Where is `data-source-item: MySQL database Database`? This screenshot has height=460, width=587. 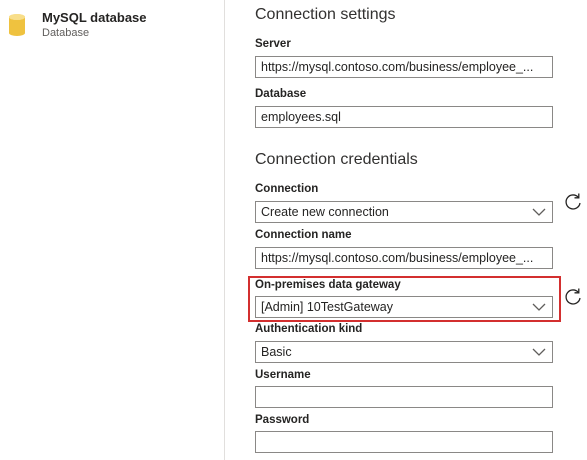 data-source-item: MySQL database Database is located at coordinates (77, 25).